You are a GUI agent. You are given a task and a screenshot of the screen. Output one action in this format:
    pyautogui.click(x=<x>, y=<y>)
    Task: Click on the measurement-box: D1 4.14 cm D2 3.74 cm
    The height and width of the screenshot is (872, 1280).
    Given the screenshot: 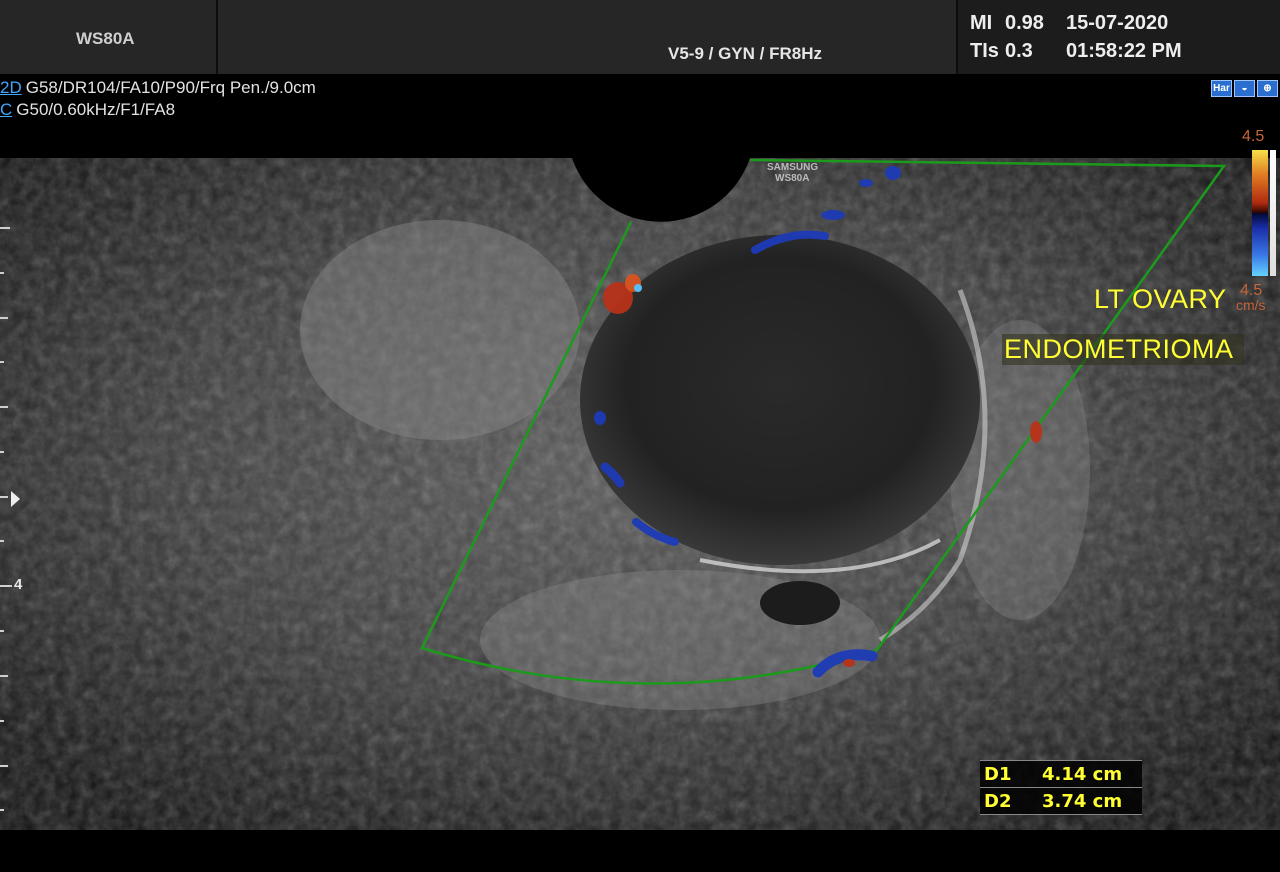 What is the action you would take?
    pyautogui.click(x=1061, y=787)
    